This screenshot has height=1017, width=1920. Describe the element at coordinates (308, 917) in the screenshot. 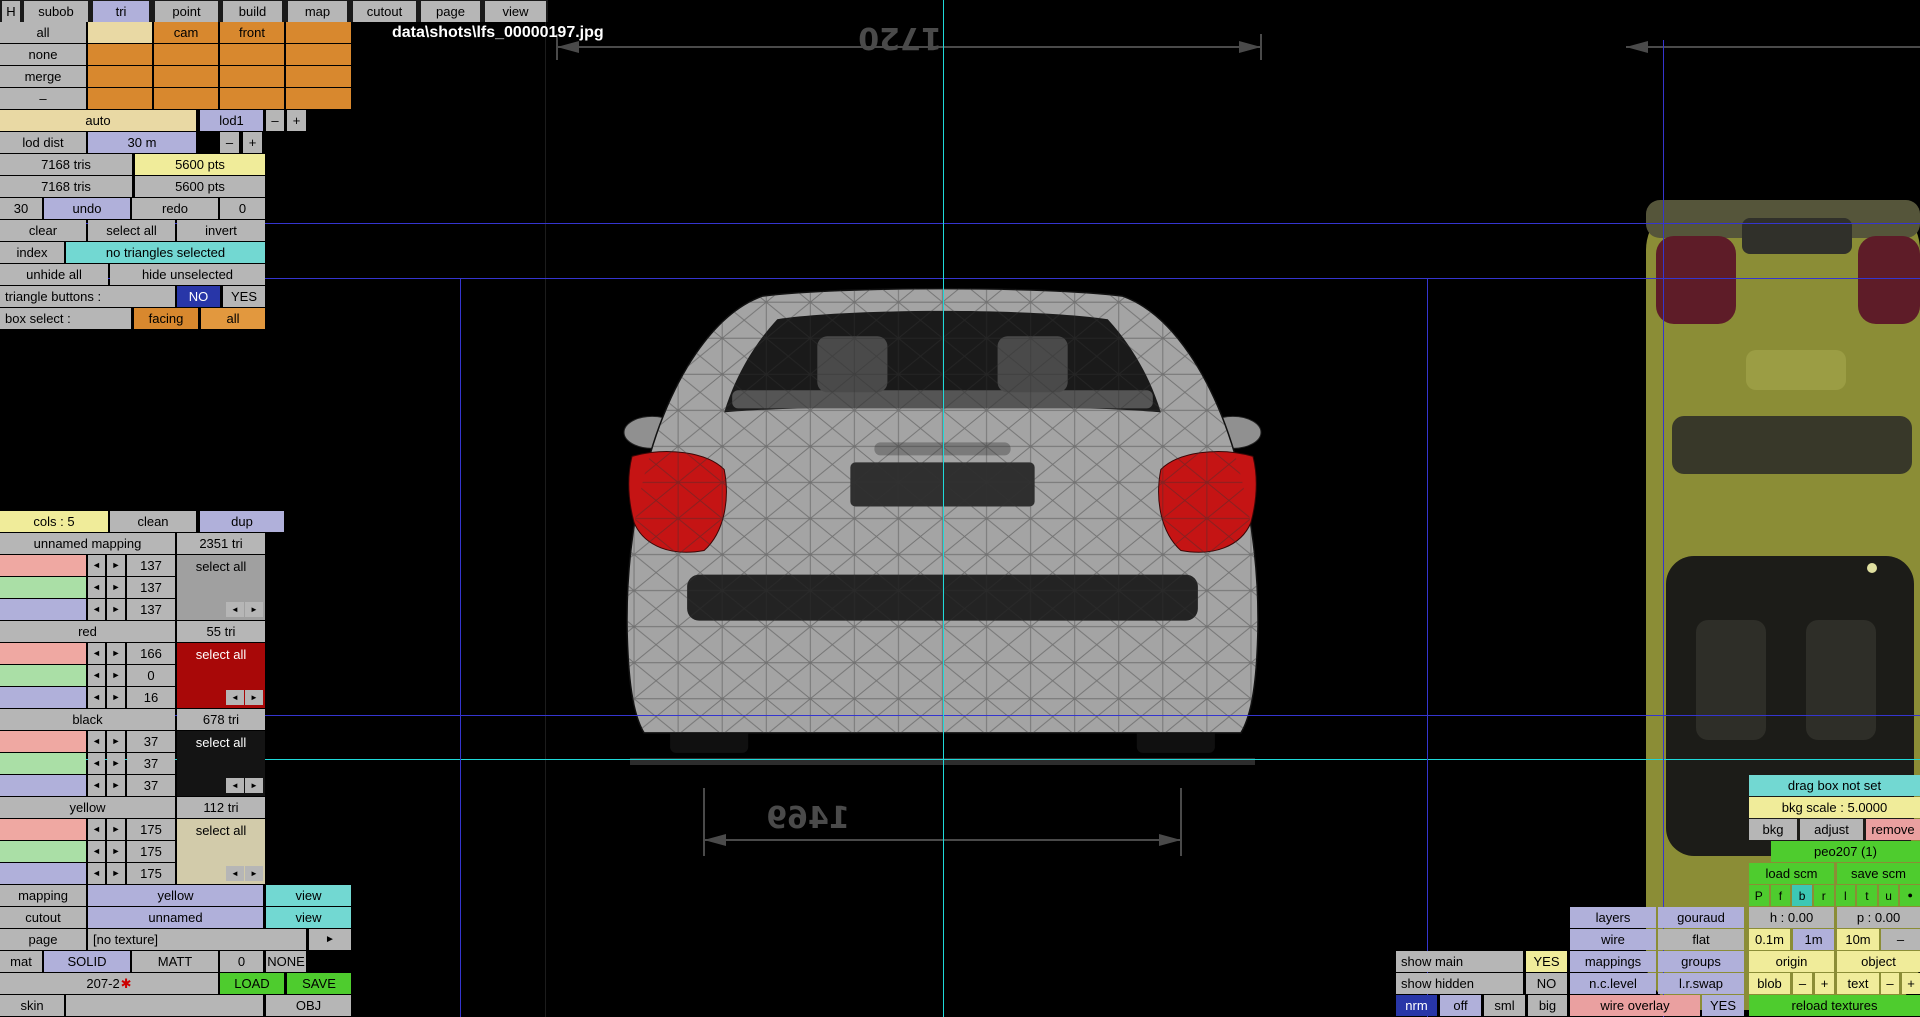

I see `cutout-view-button: view` at that location.